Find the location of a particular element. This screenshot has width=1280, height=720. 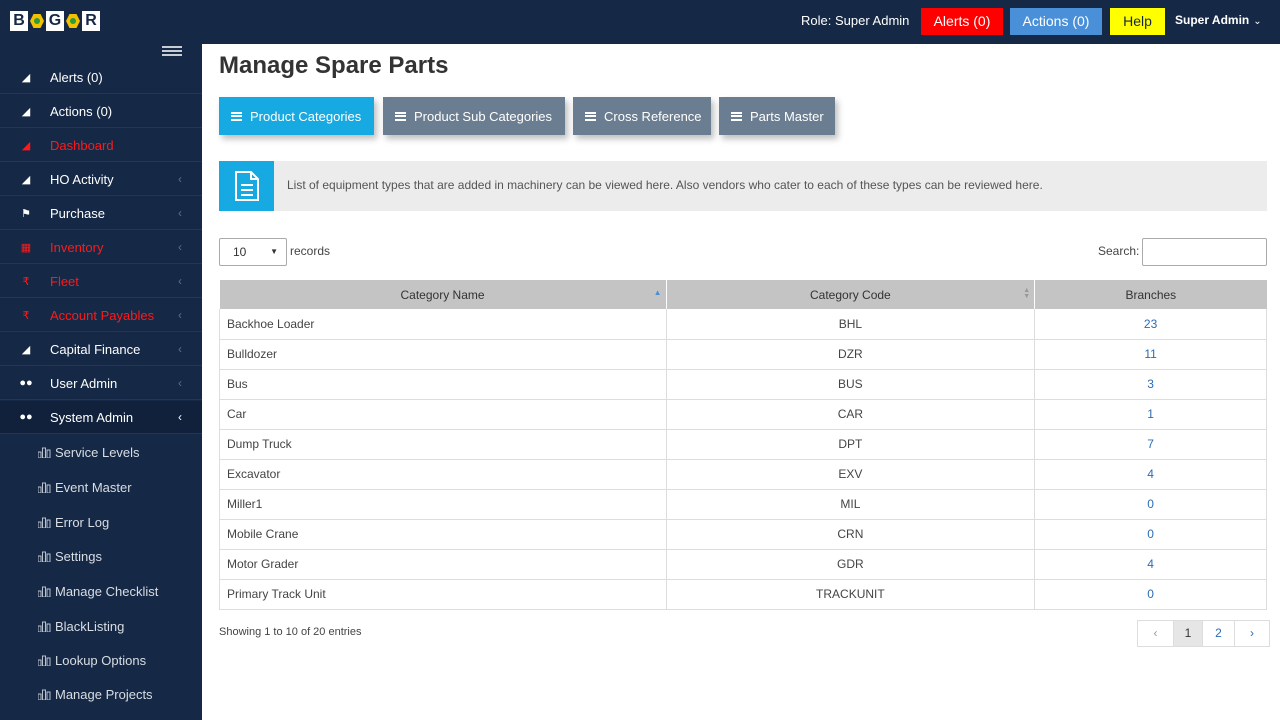

user-menu: Super Admin ⌄ is located at coordinates (1218, 20).